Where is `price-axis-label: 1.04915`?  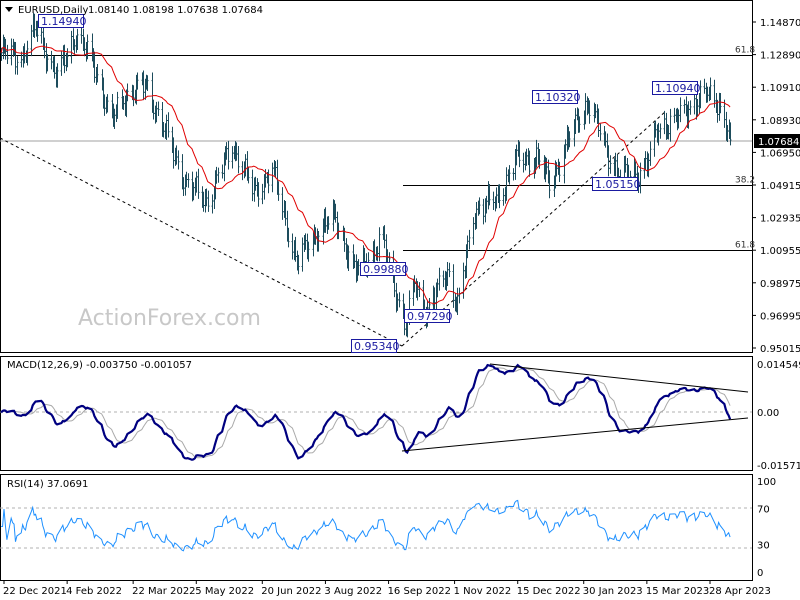
price-axis-label: 1.04915 is located at coordinates (780, 186).